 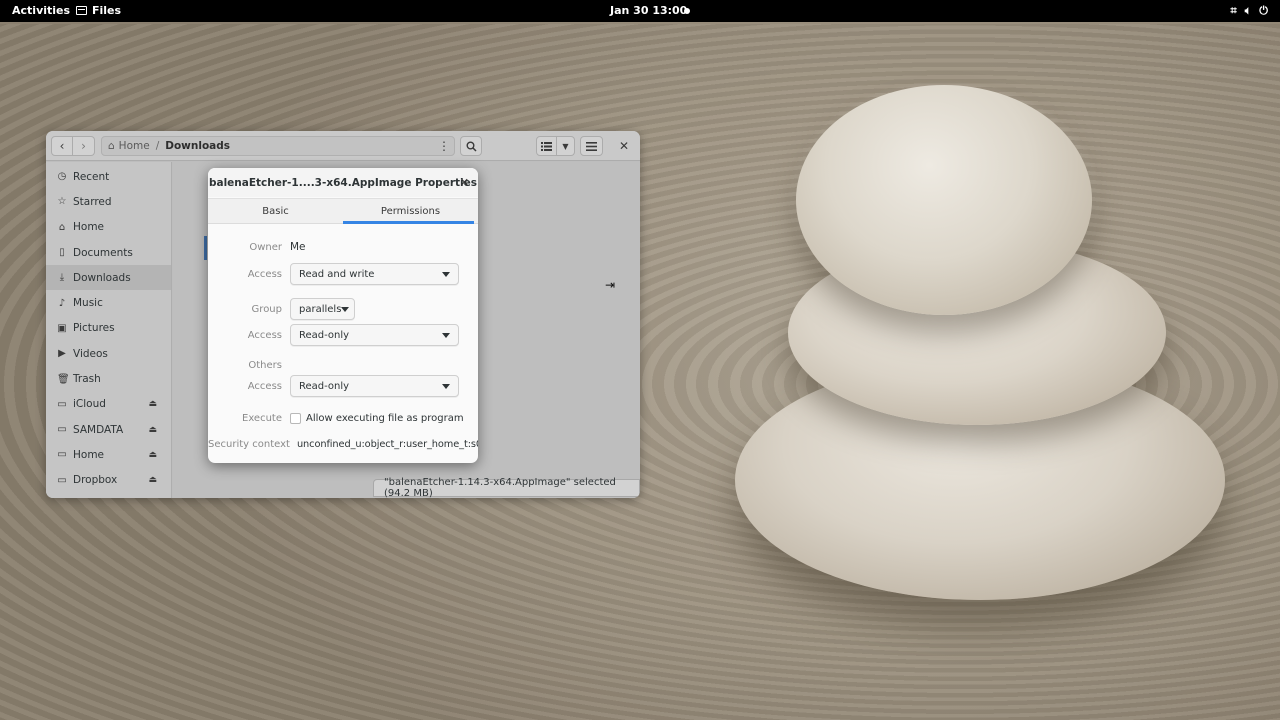 What do you see at coordinates (324, 335) in the screenshot?
I see `group-access-value: Read-only` at bounding box center [324, 335].